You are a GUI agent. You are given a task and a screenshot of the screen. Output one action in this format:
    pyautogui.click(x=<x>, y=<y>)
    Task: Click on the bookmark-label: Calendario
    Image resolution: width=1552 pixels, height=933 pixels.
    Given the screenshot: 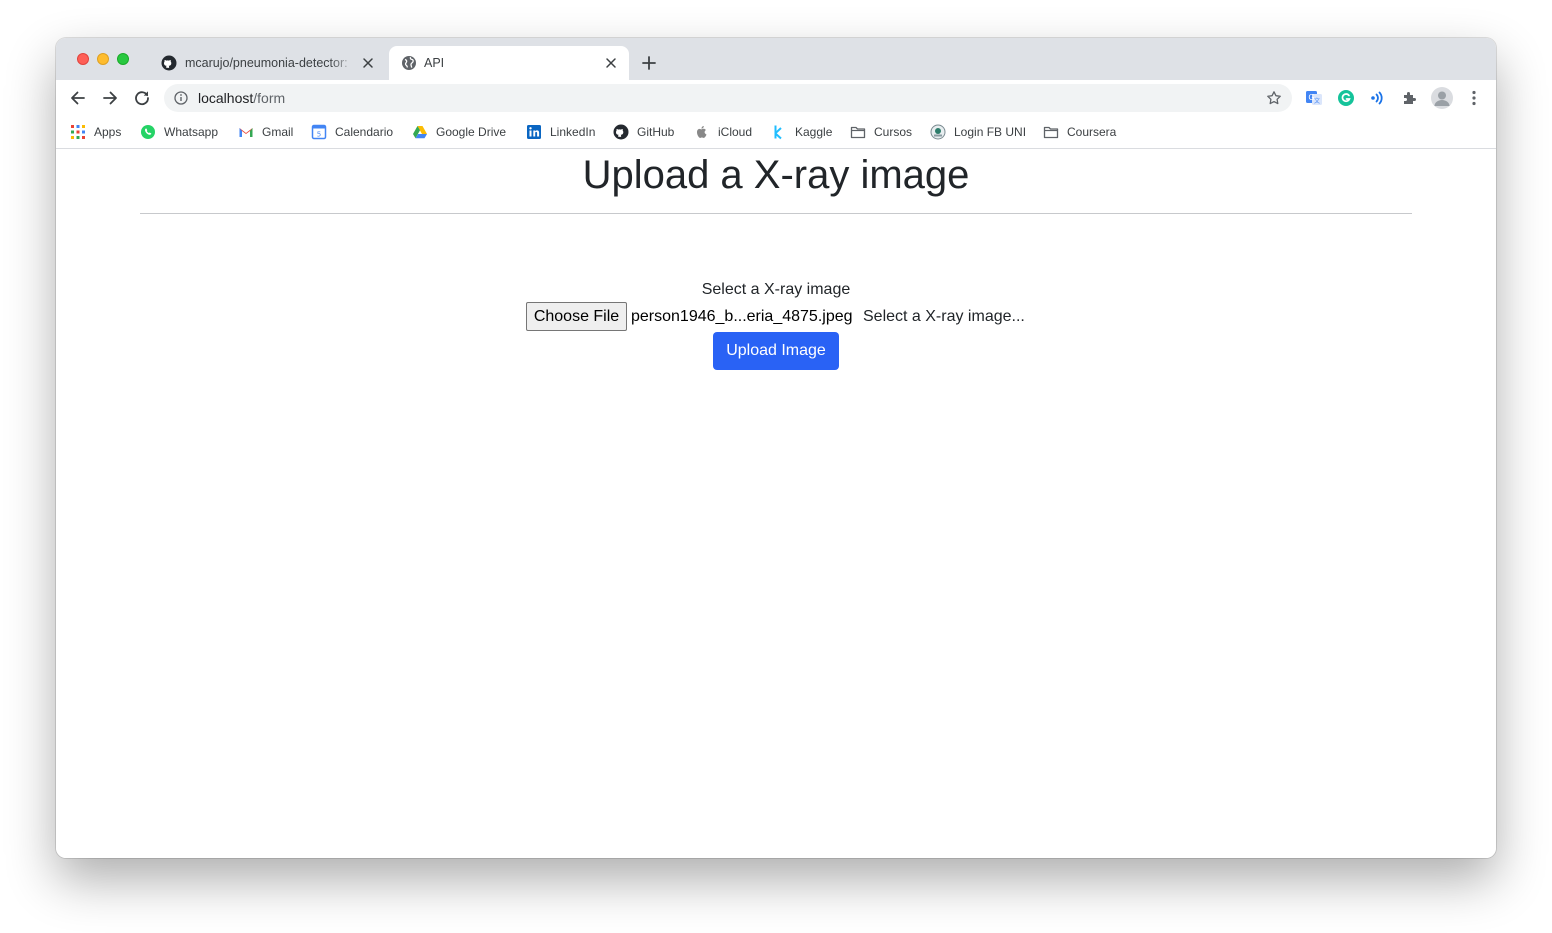 What is the action you would take?
    pyautogui.click(x=364, y=132)
    